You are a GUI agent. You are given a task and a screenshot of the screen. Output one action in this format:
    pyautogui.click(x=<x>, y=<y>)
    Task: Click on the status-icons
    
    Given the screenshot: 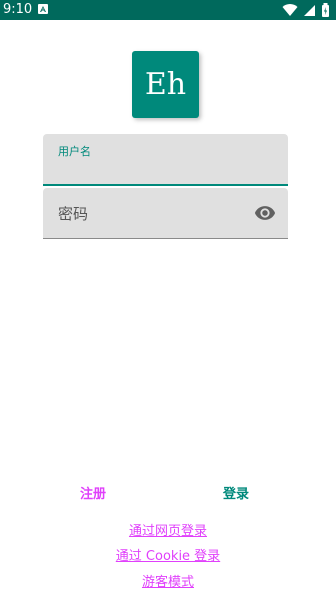 What is the action you would take?
    pyautogui.click(x=306, y=10)
    